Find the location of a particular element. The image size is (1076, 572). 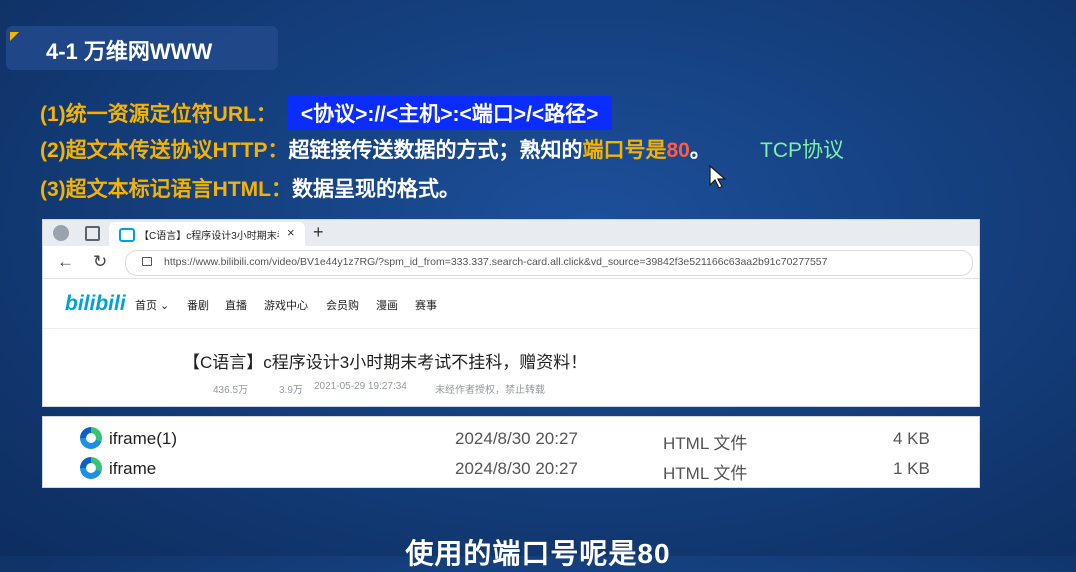

browser-tab: 【C语言】c程序设计3小时期末考 × is located at coordinates (207, 234).